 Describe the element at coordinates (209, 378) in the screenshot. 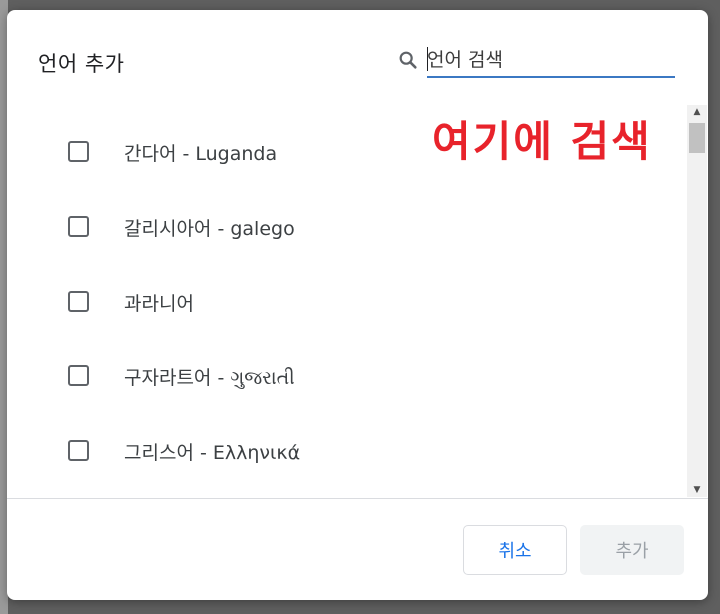

I see `language-label: 구자라트어 - ગુજરાતી` at that location.